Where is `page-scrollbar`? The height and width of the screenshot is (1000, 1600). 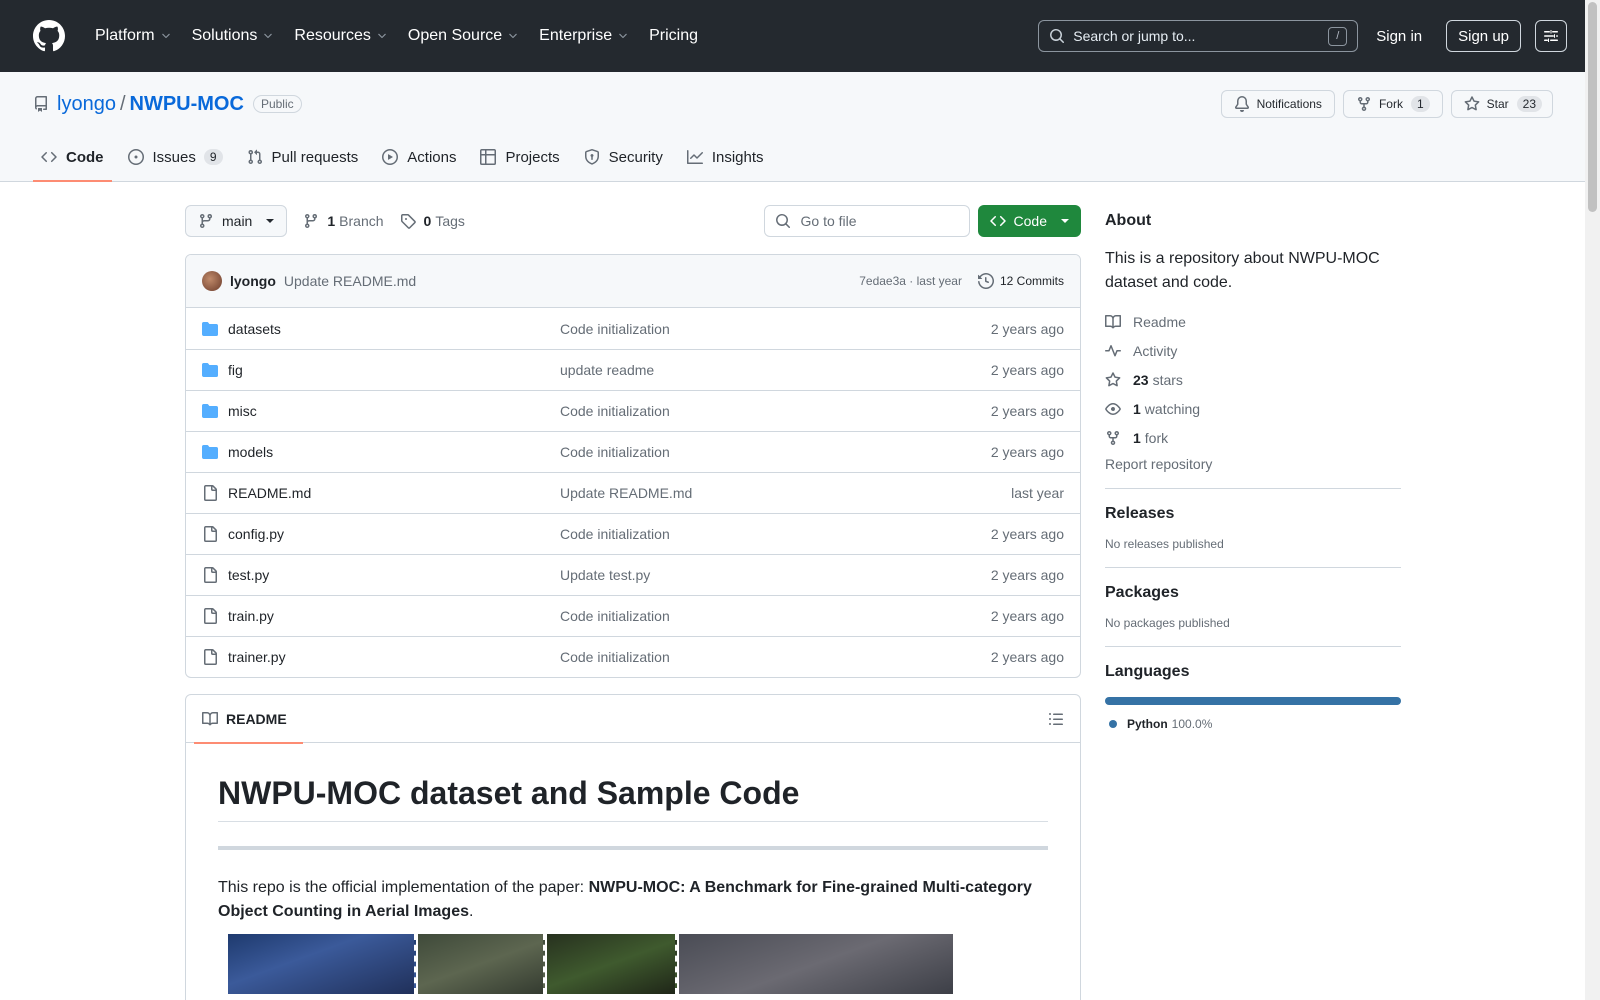 page-scrollbar is located at coordinates (1592, 500).